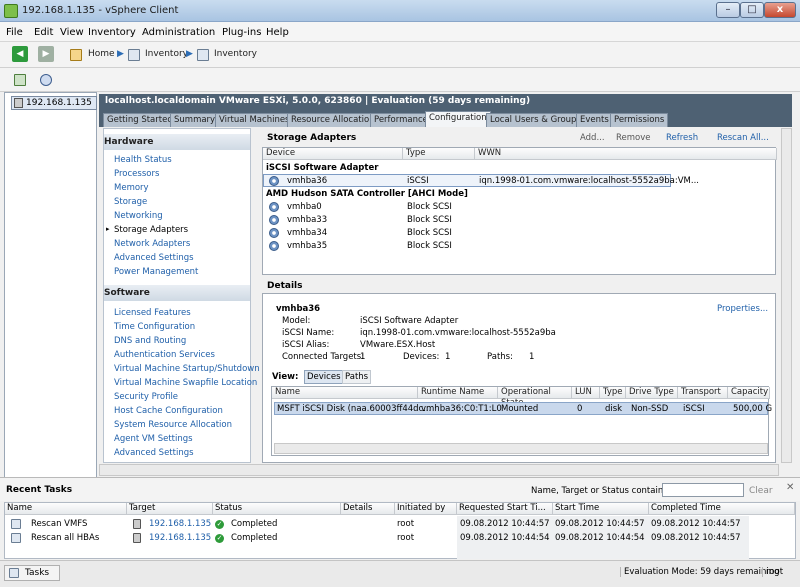  What do you see at coordinates (101, 54) in the screenshot?
I see `breadcrumb-home: Home` at bounding box center [101, 54].